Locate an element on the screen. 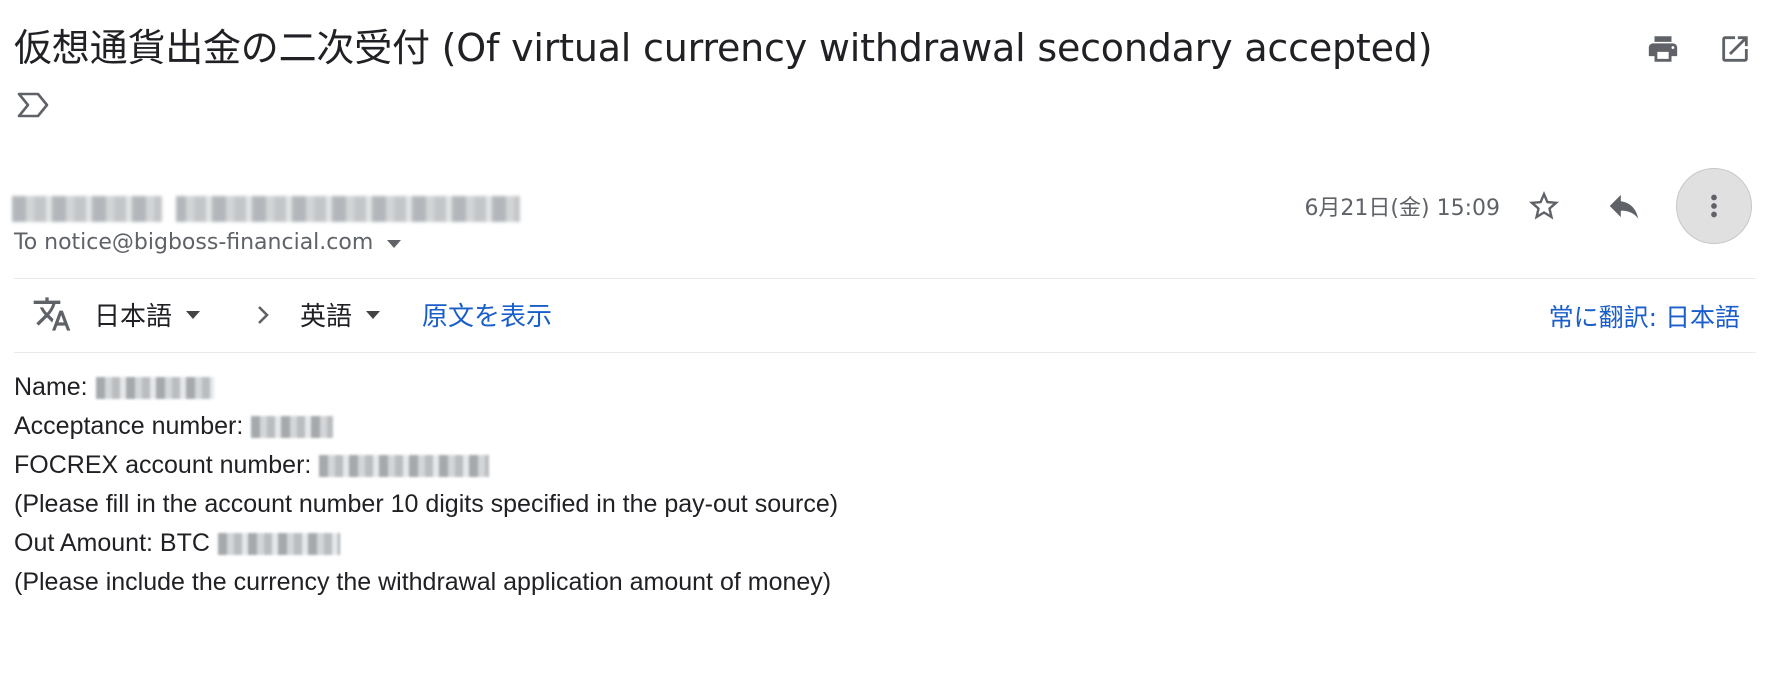  acceptance-line: Acceptance number: is located at coordinates (426, 426).